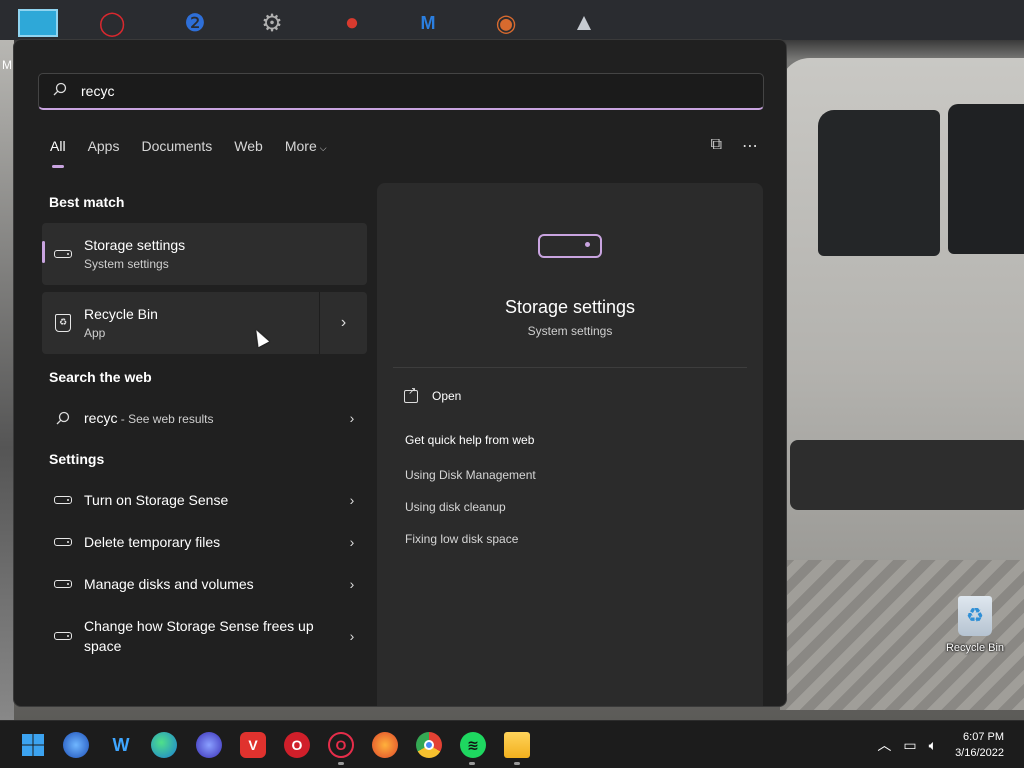  Describe the element at coordinates (933, 745) in the screenshot. I see `volume-icon: 🔈︎` at that location.